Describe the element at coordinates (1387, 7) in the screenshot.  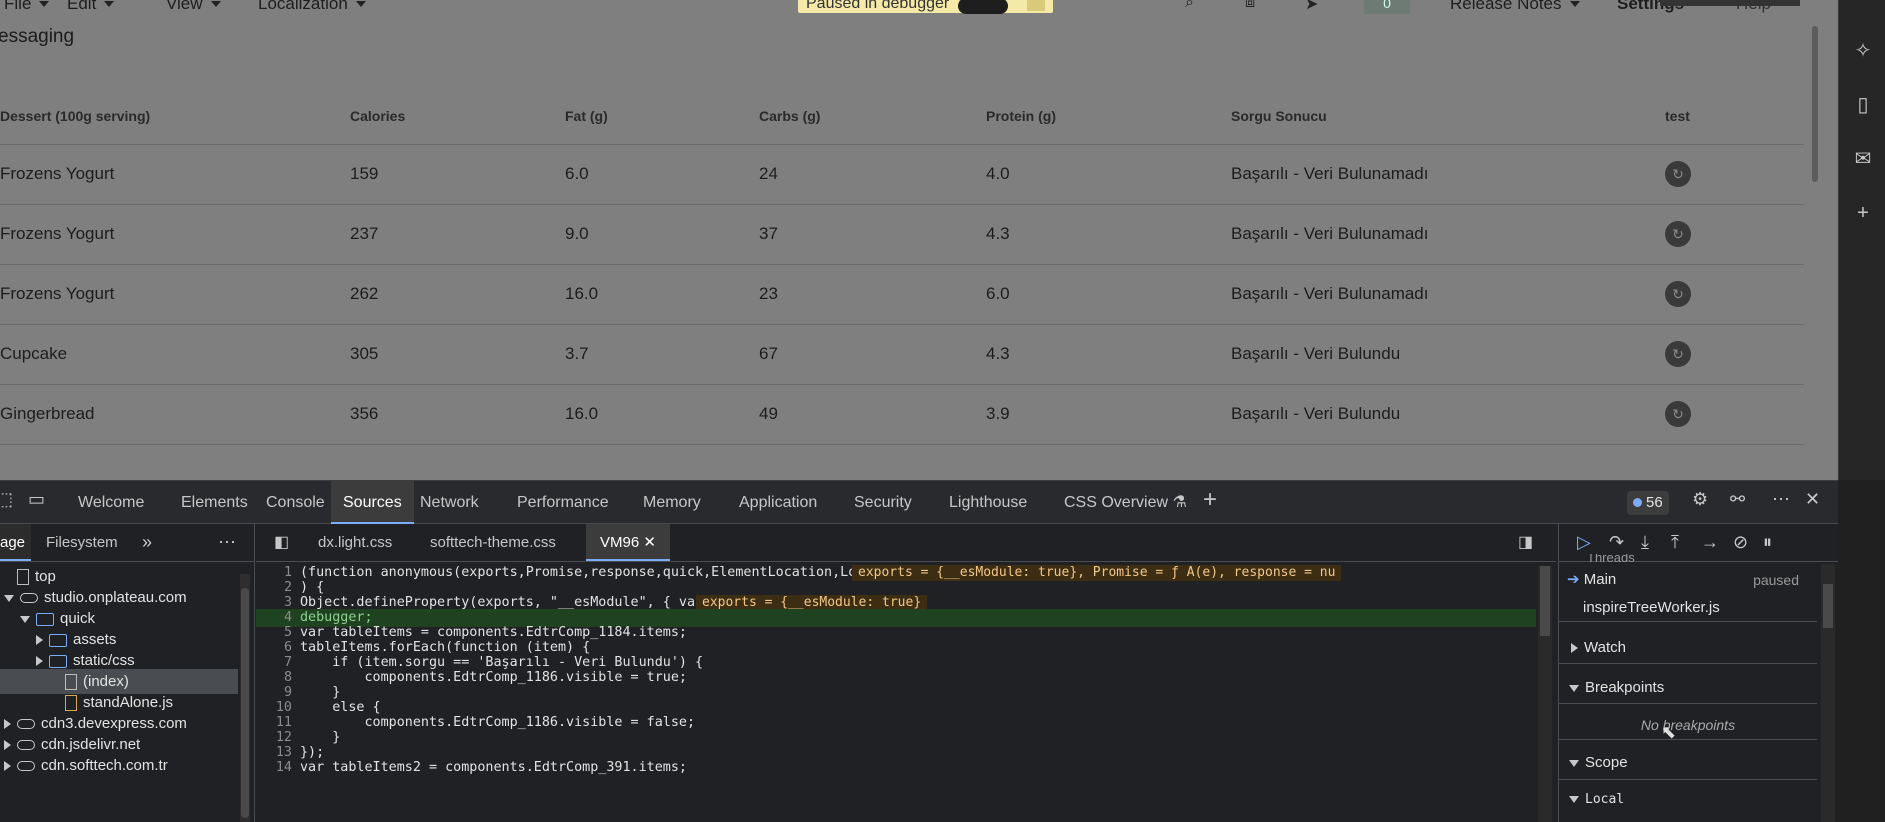
I see `count-badge: 0` at that location.